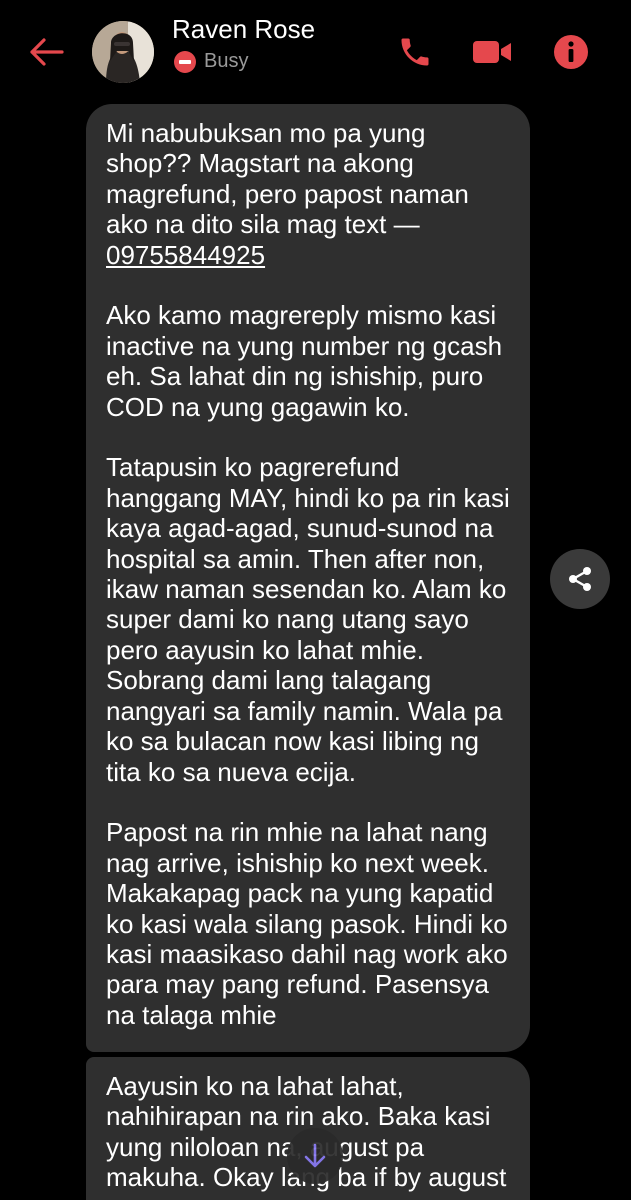 The height and width of the screenshot is (1200, 631). What do you see at coordinates (185, 61) in the screenshot?
I see `busy-status-icon` at bounding box center [185, 61].